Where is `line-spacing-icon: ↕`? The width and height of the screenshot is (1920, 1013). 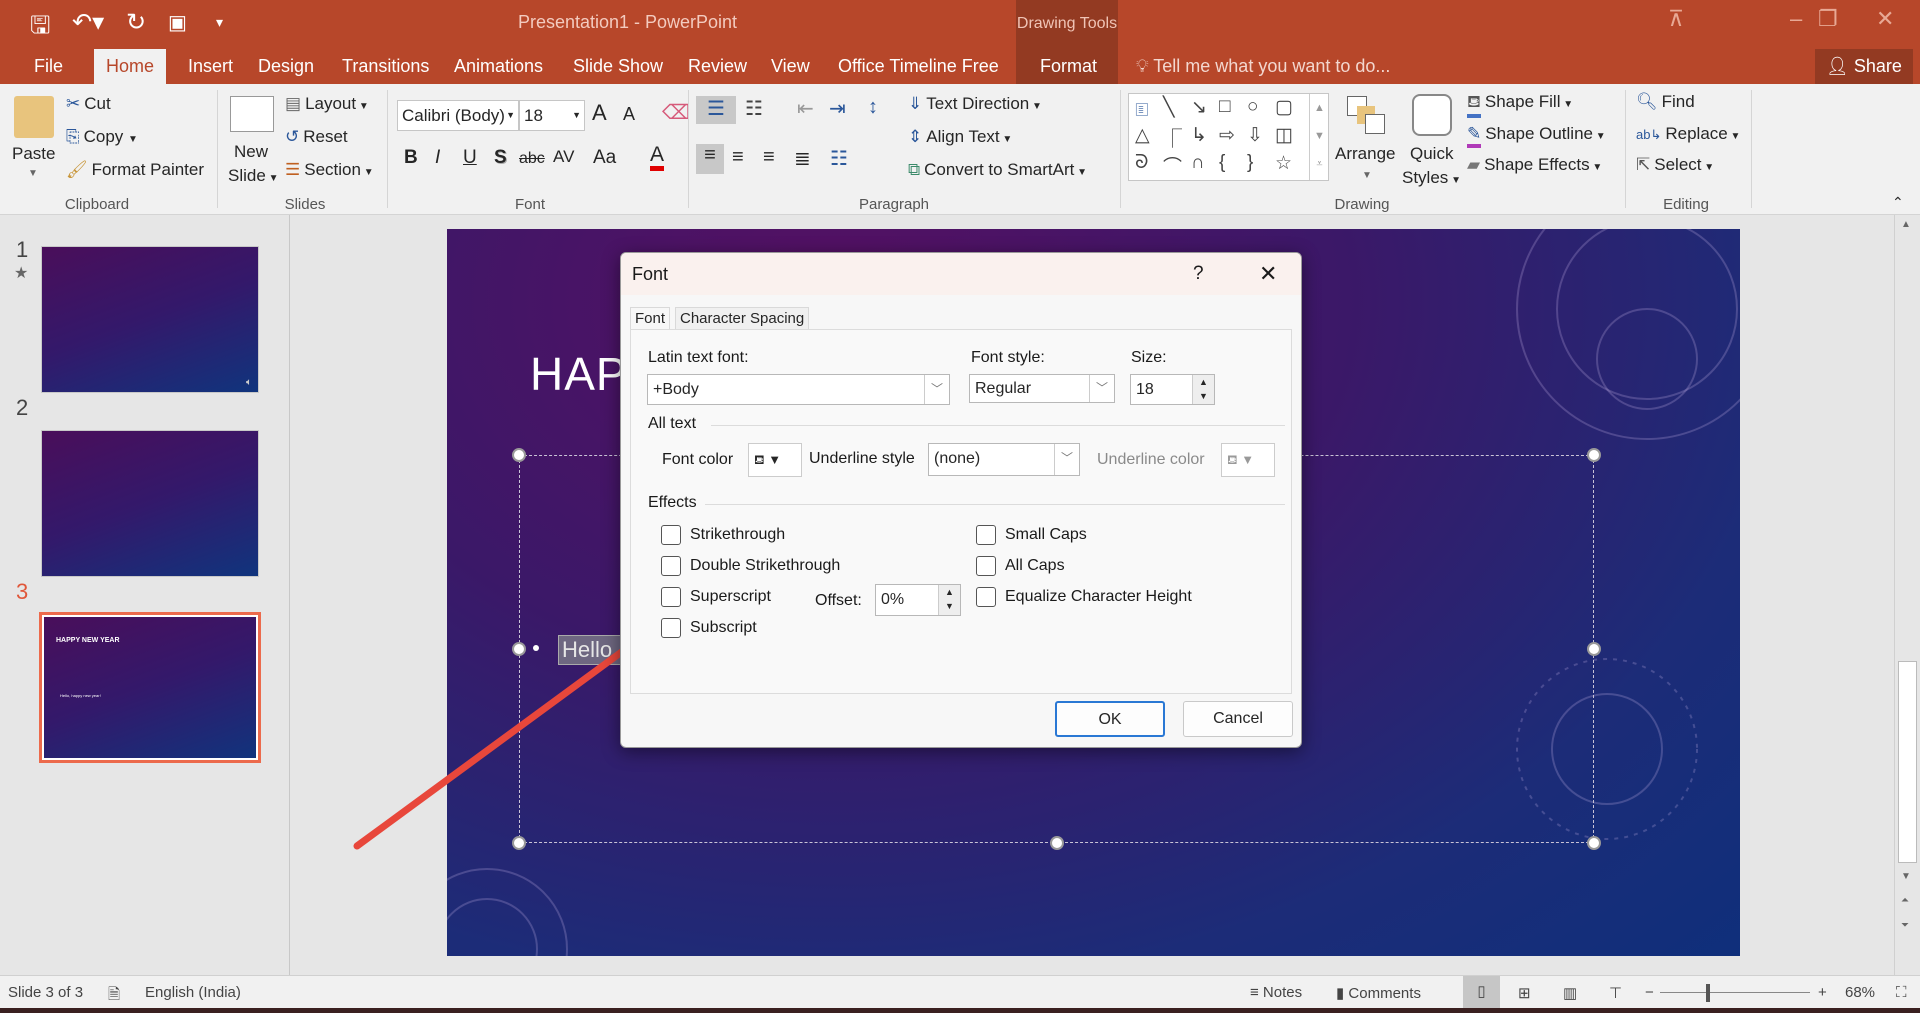 line-spacing-icon: ↕ is located at coordinates (873, 107).